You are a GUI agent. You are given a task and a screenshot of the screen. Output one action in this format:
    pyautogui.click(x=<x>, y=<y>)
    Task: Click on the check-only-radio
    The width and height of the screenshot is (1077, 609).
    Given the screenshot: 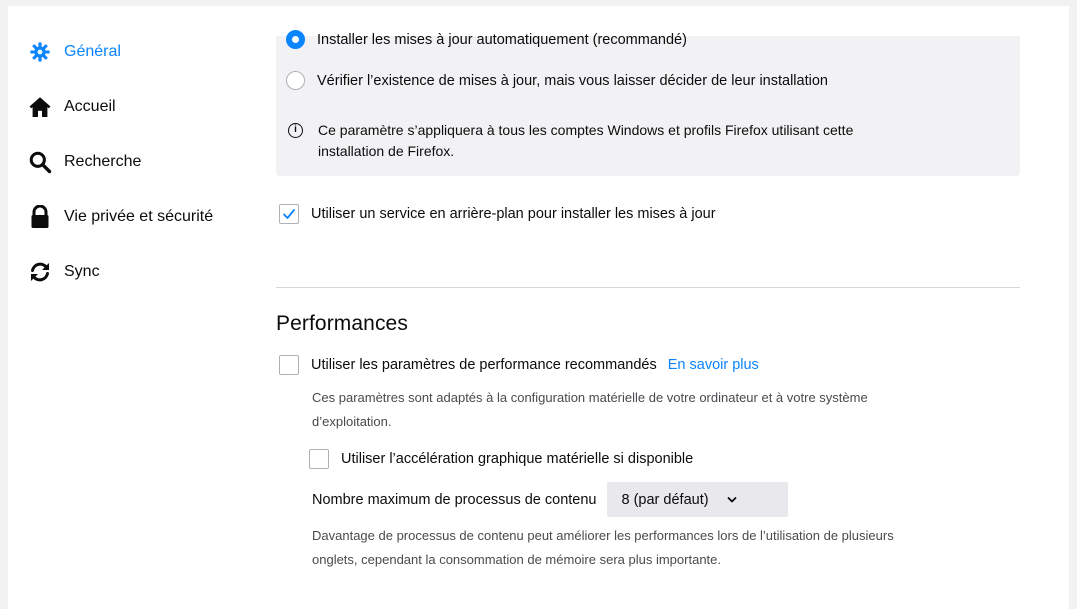 What is the action you would take?
    pyautogui.click(x=295, y=80)
    